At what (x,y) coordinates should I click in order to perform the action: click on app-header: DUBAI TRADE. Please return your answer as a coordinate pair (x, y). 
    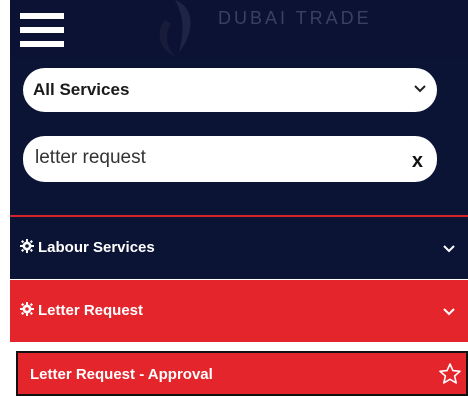
    Looking at the image, I should click on (239, 29).